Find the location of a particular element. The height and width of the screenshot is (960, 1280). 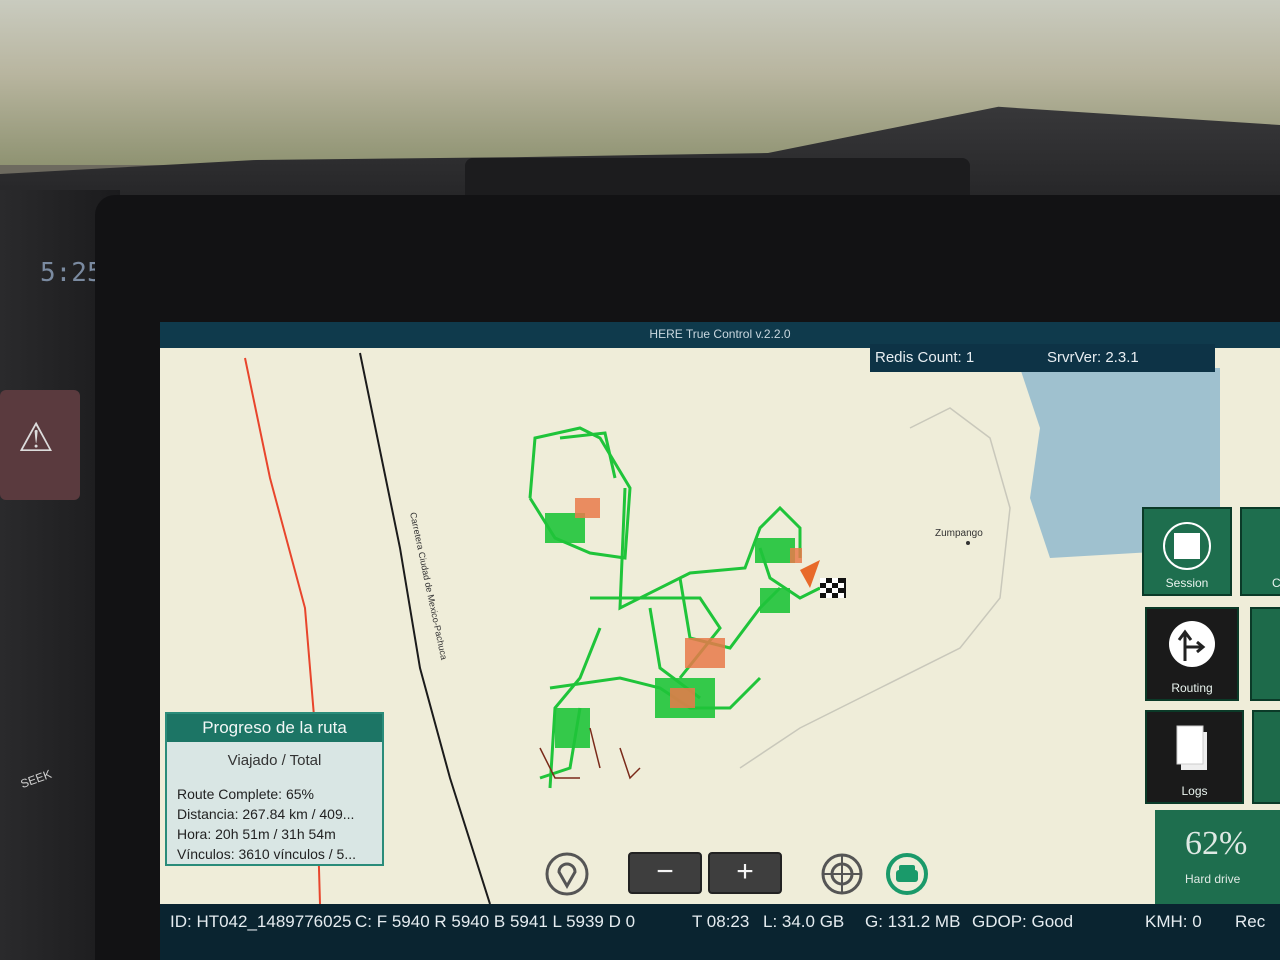

follow-vehicle-button is located at coordinates (907, 874).